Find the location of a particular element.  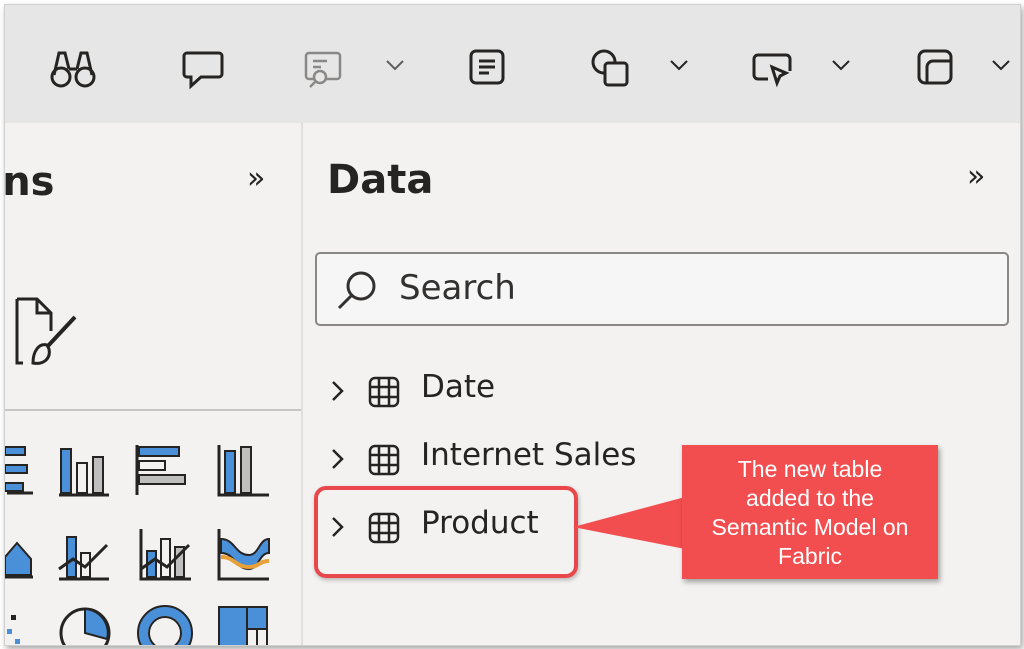

callout-line: added to the is located at coordinates (810, 498).